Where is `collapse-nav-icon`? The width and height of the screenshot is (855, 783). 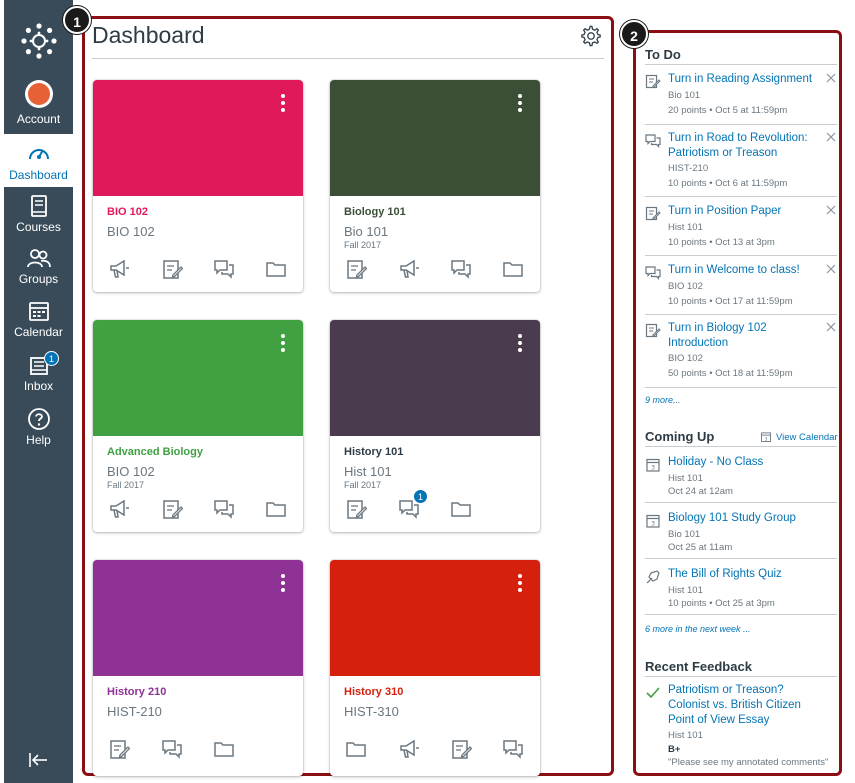
collapse-nav-icon is located at coordinates (38, 760).